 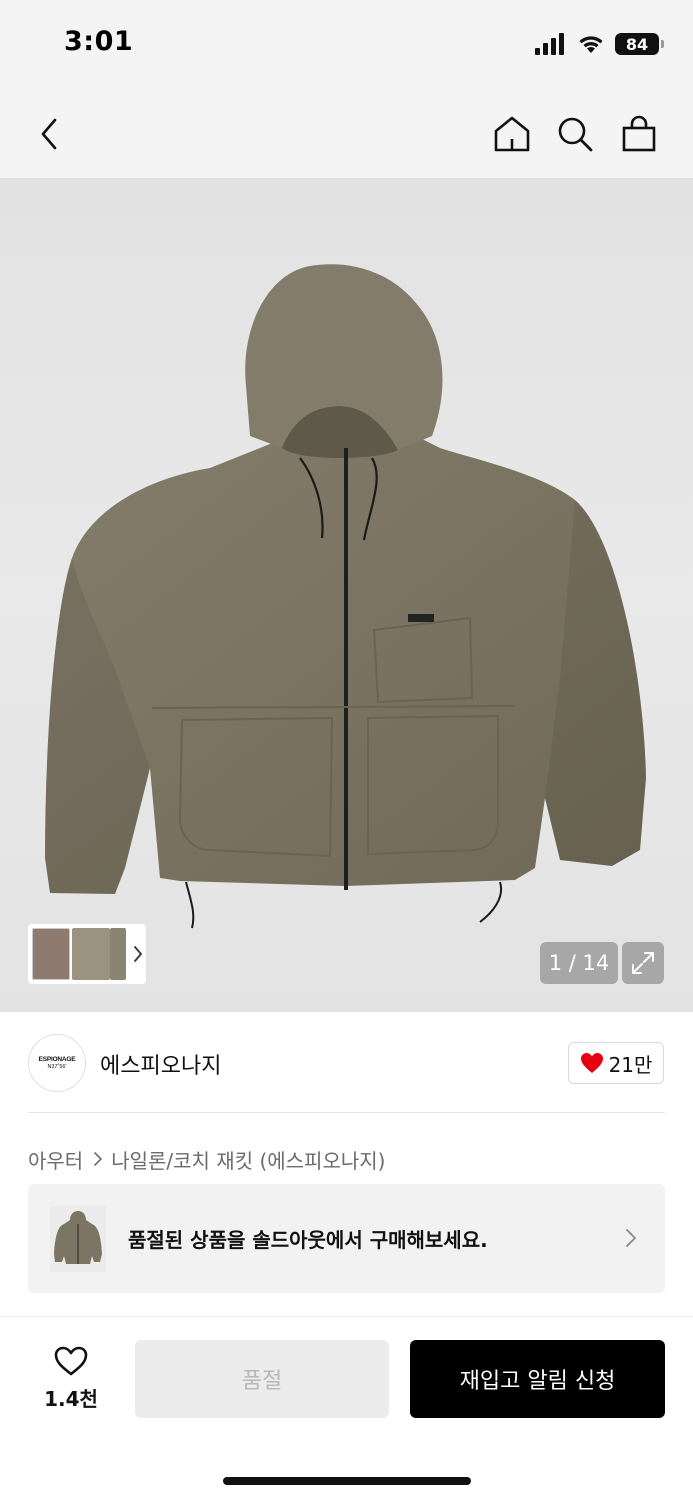 I want to click on breadcrumb-category: 아우터, so click(x=55, y=1159).